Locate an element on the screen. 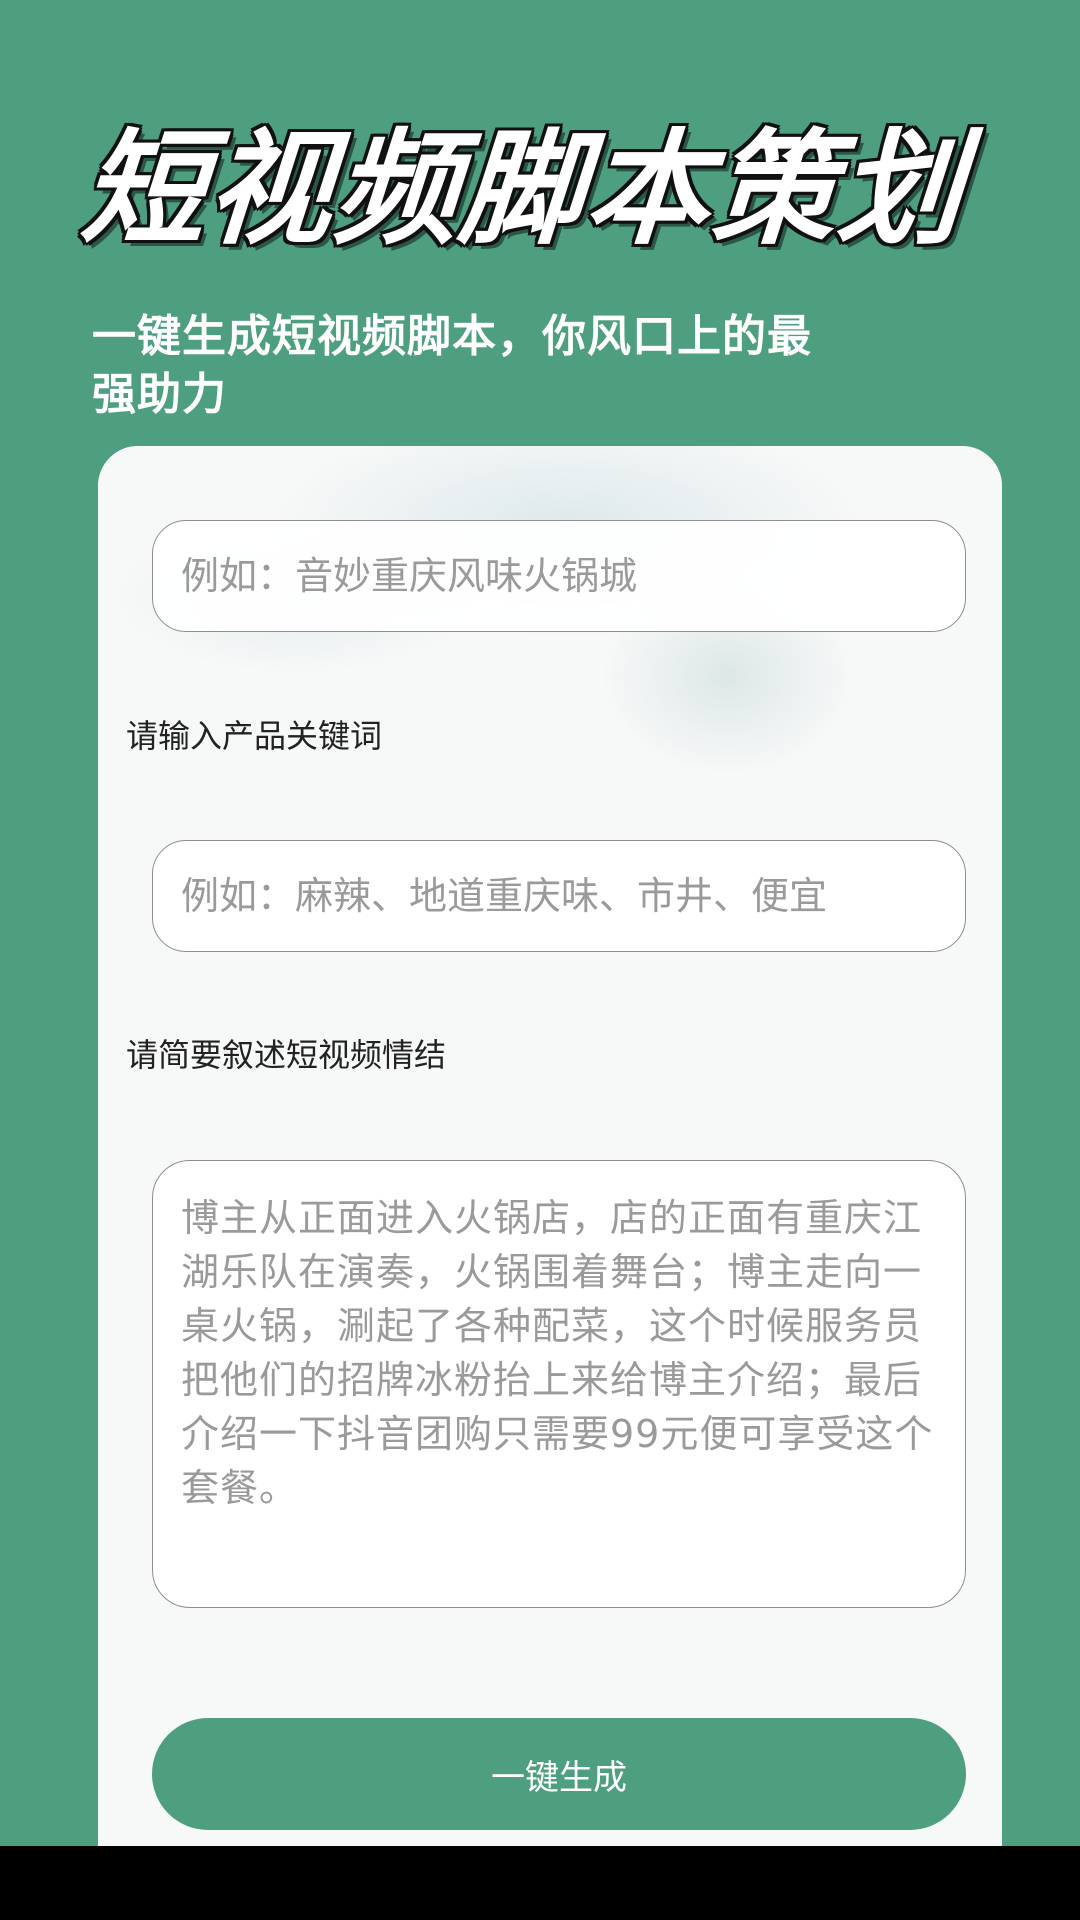 This screenshot has width=1080, height=1920. keywords-input: 例如：麻辣、地道重庆味、市井、便宜 is located at coordinates (559, 896).